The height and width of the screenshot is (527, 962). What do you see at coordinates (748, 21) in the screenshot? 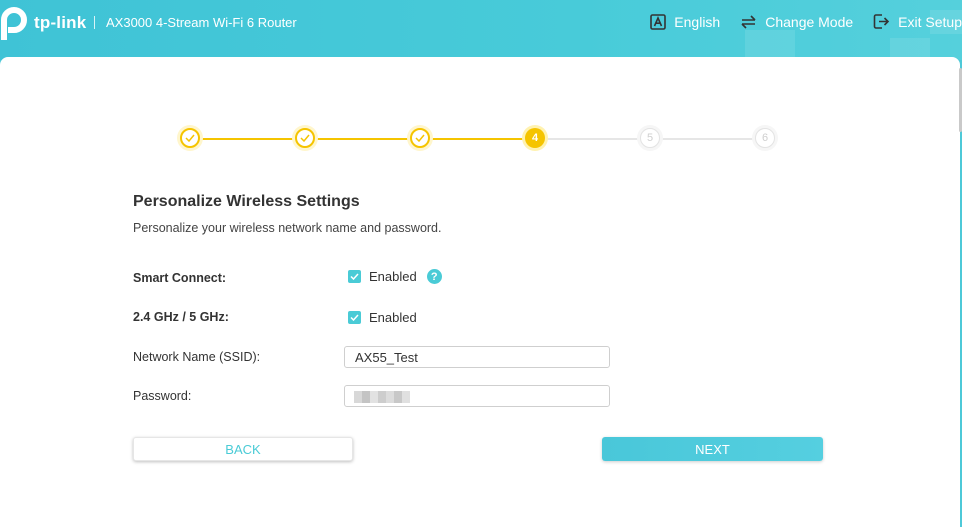
I see `swap-icon` at bounding box center [748, 21].